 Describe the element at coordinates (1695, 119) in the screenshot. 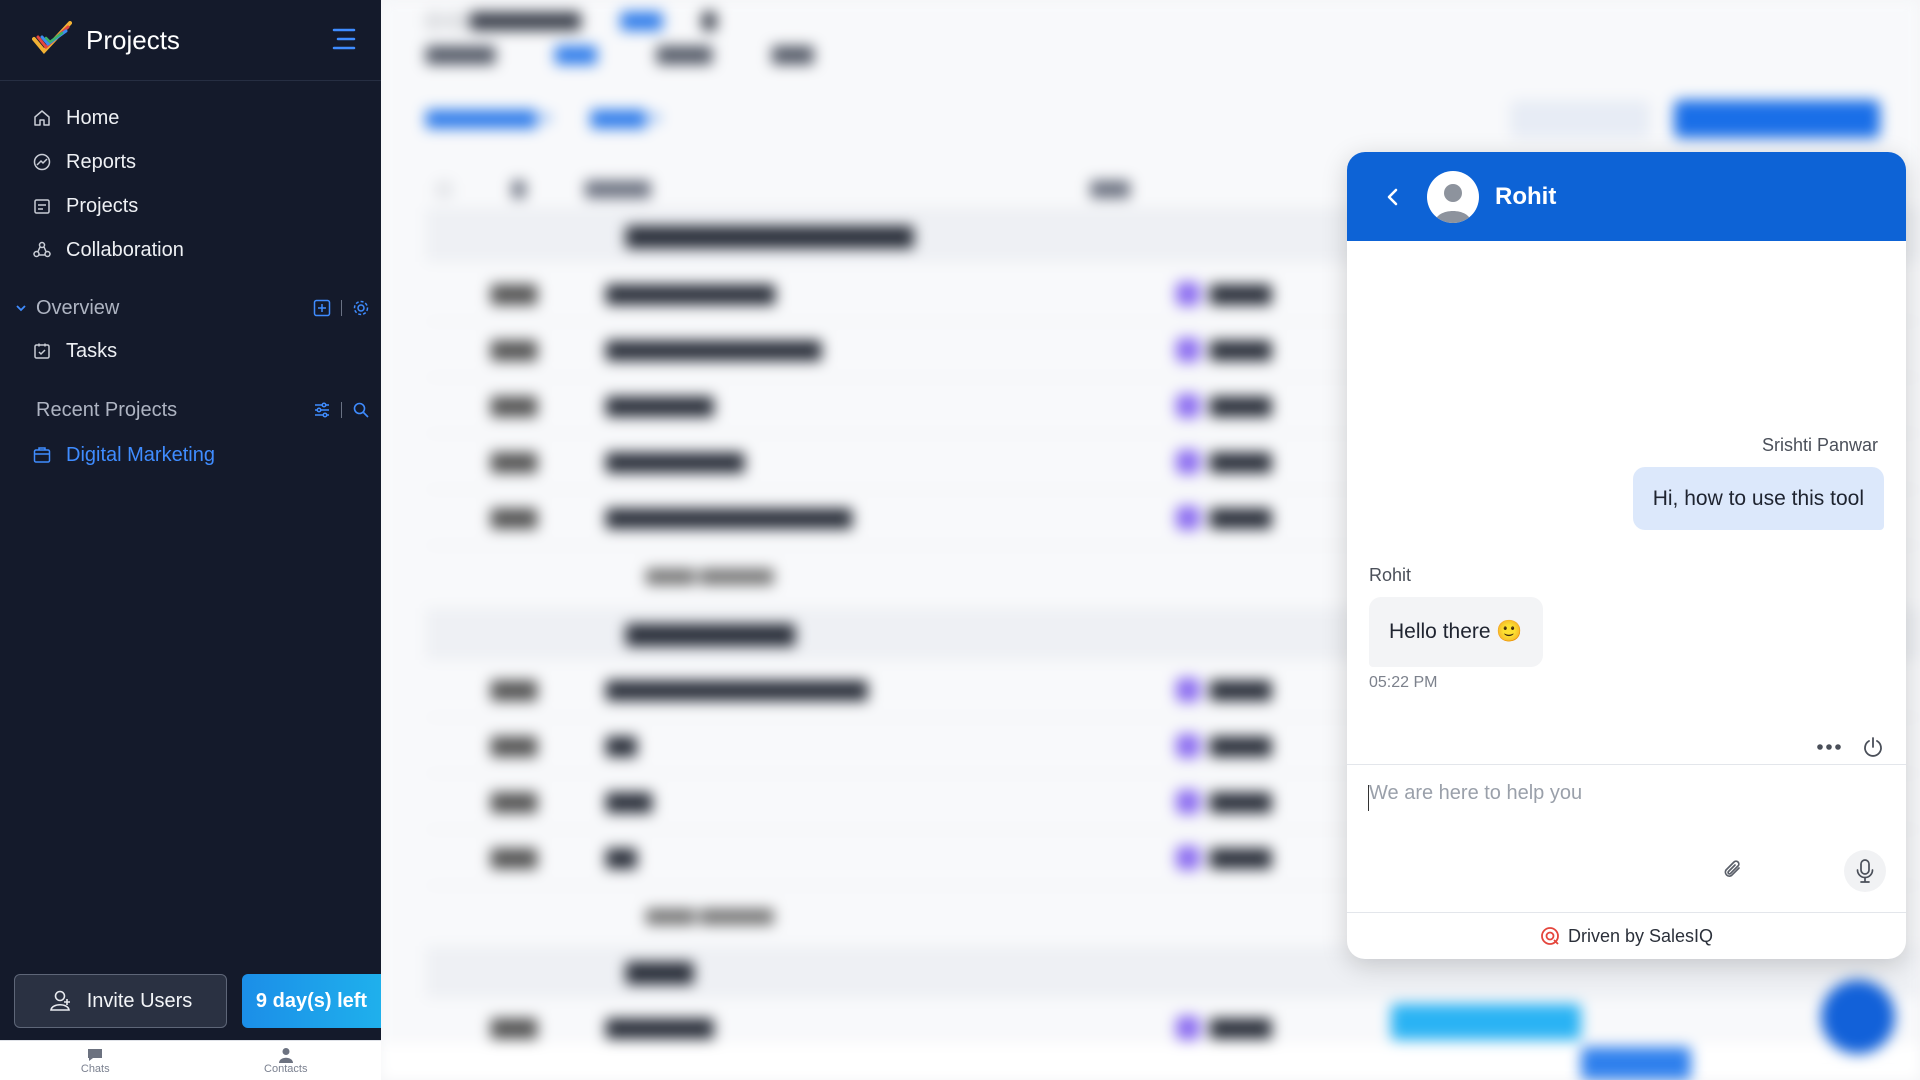

I see `bg-action-buttons` at that location.